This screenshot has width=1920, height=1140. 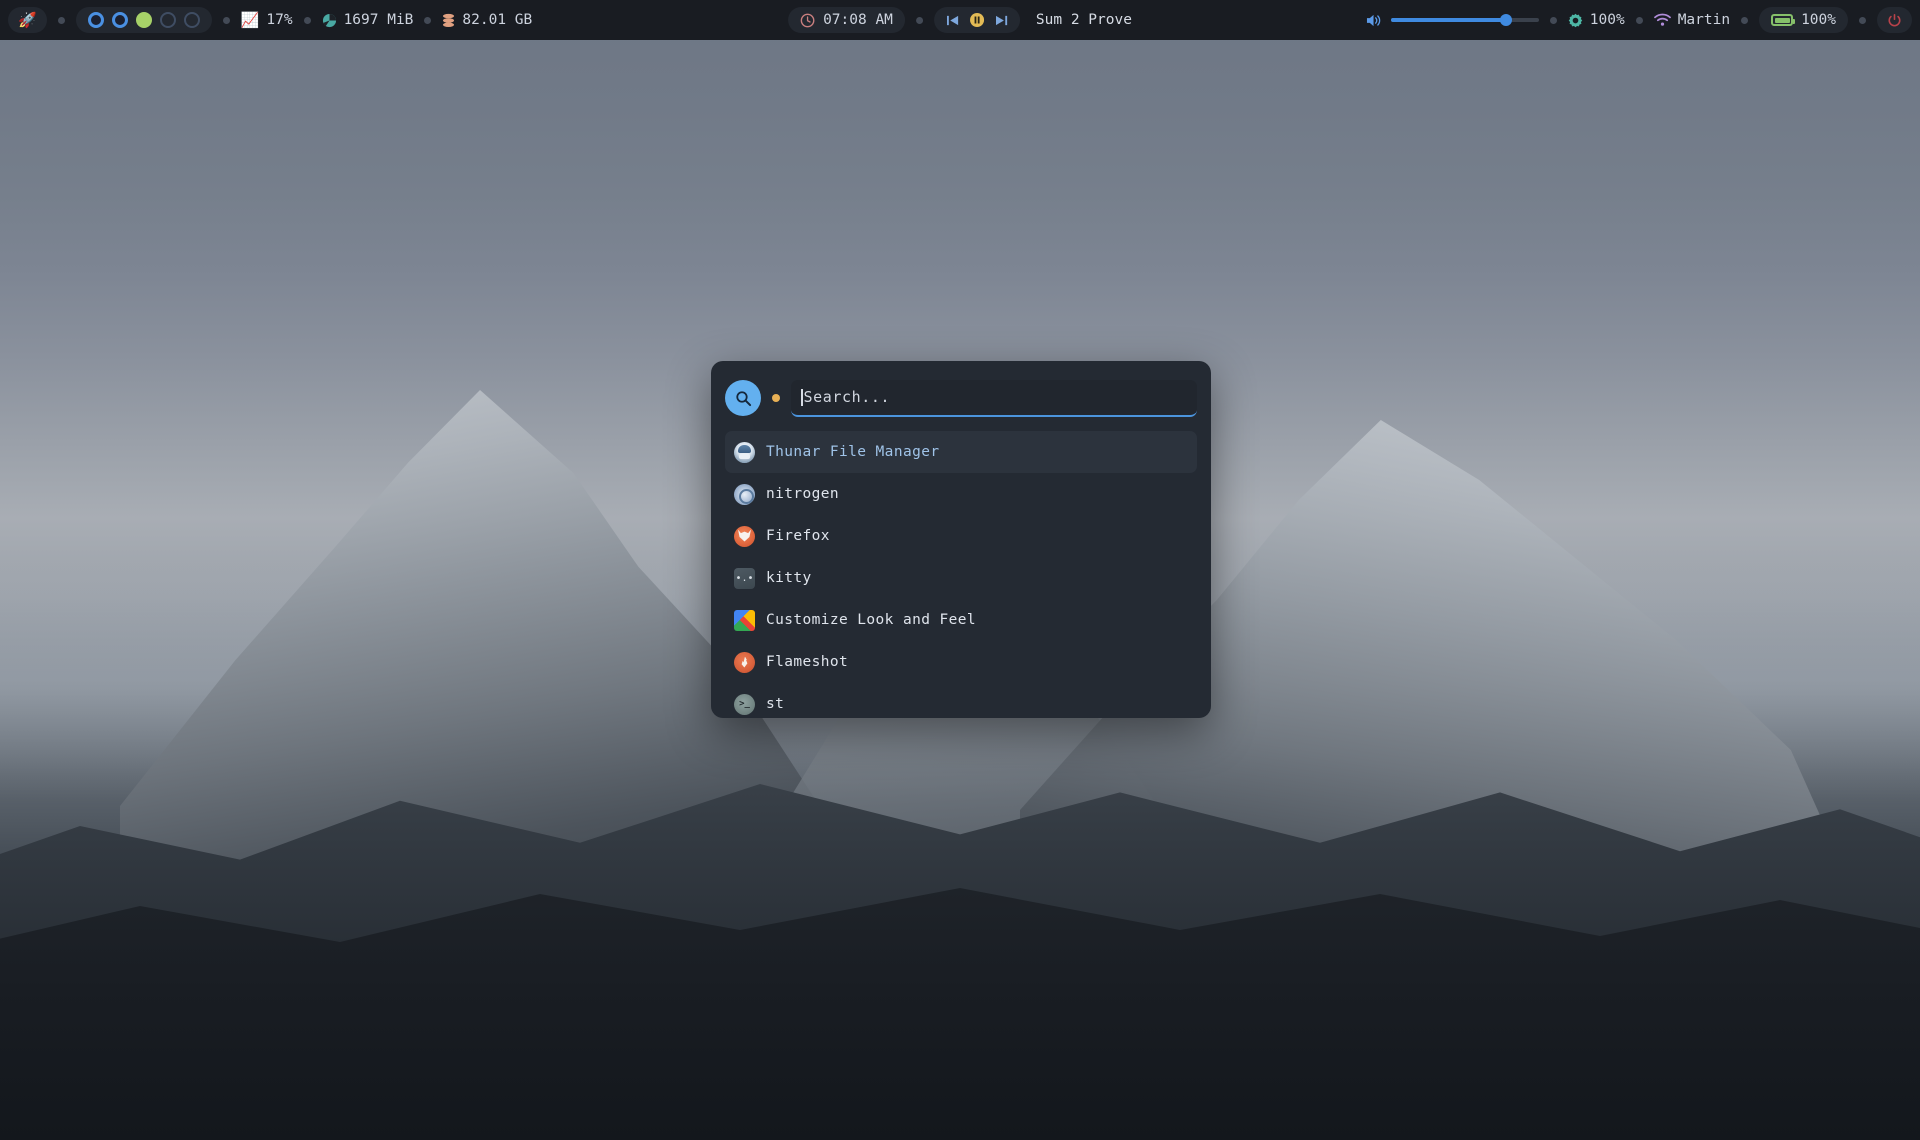 I want to click on media-controls, so click(x=976, y=20).